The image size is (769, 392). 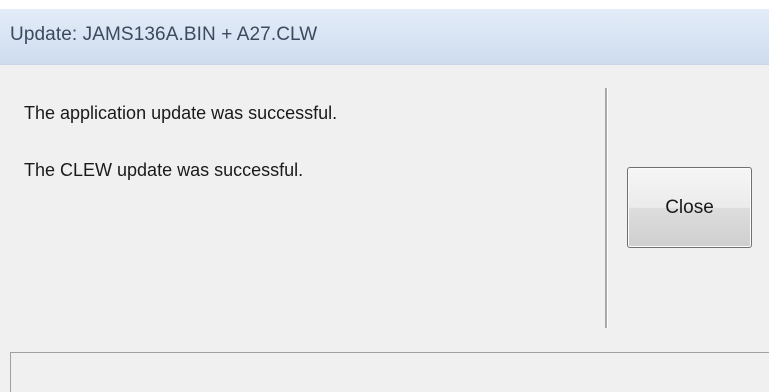 What do you see at coordinates (384, 37) in the screenshot?
I see `title-bar: Update: JAMS136A.BIN + A27.CLW` at bounding box center [384, 37].